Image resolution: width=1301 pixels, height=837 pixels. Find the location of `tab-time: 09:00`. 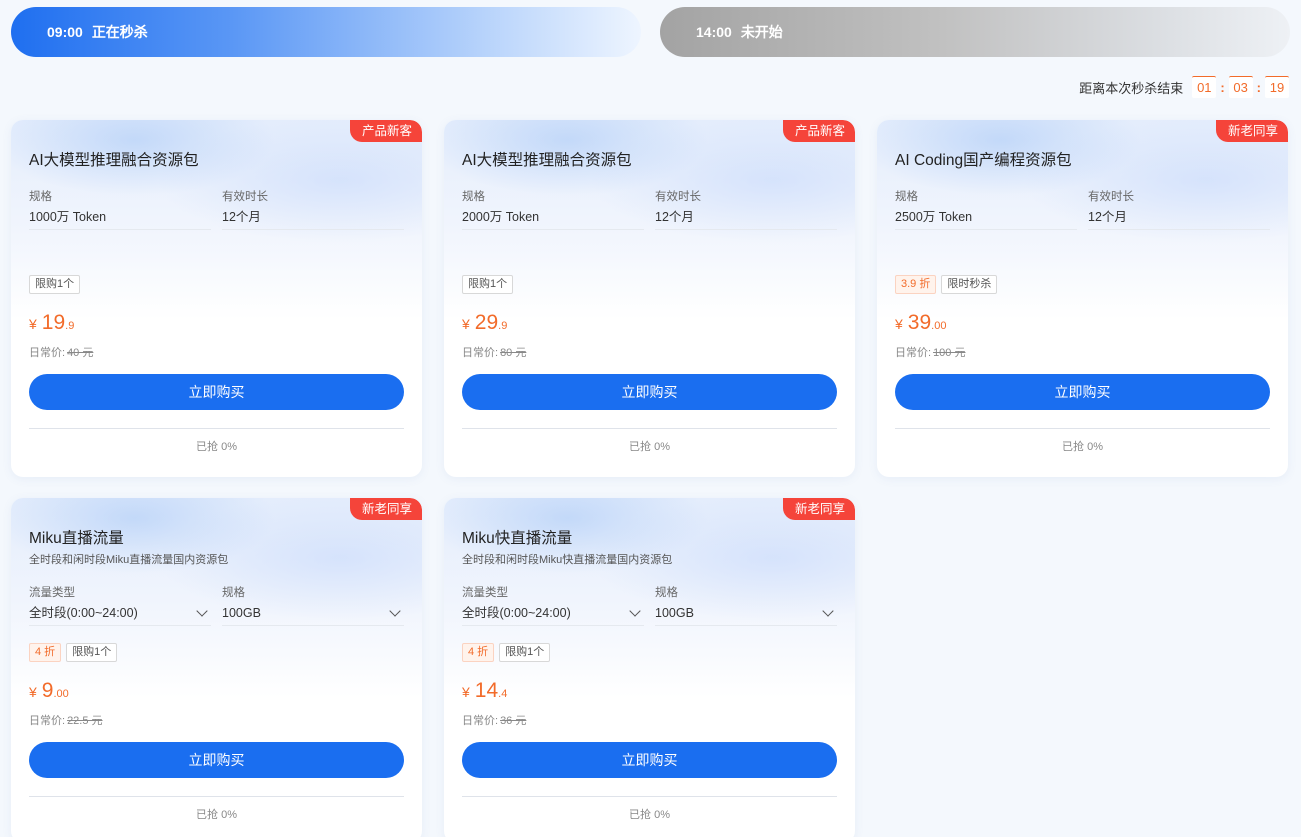

tab-time: 09:00 is located at coordinates (65, 32).